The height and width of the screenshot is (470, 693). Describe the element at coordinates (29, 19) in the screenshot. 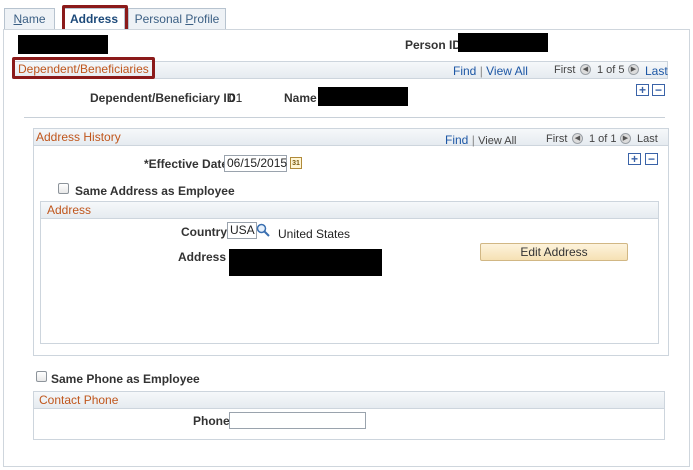

I see `tab-name: Name` at that location.